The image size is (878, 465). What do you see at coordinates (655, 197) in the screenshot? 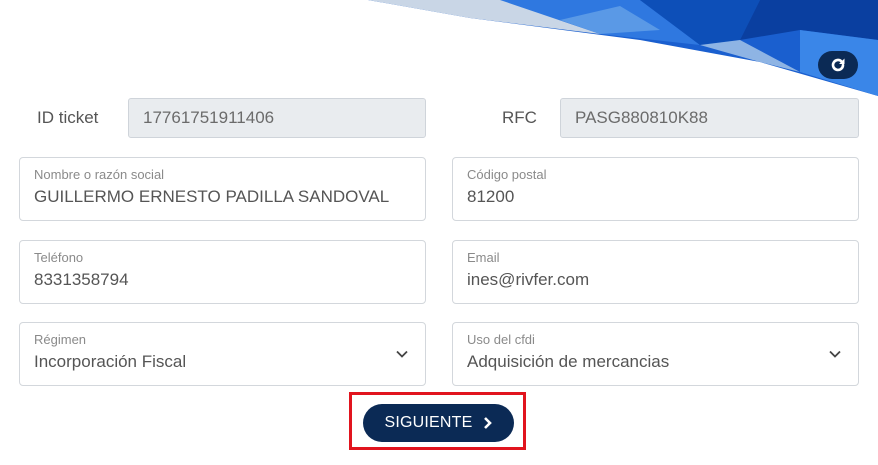
I see `codigo-postal-value: 81200` at bounding box center [655, 197].